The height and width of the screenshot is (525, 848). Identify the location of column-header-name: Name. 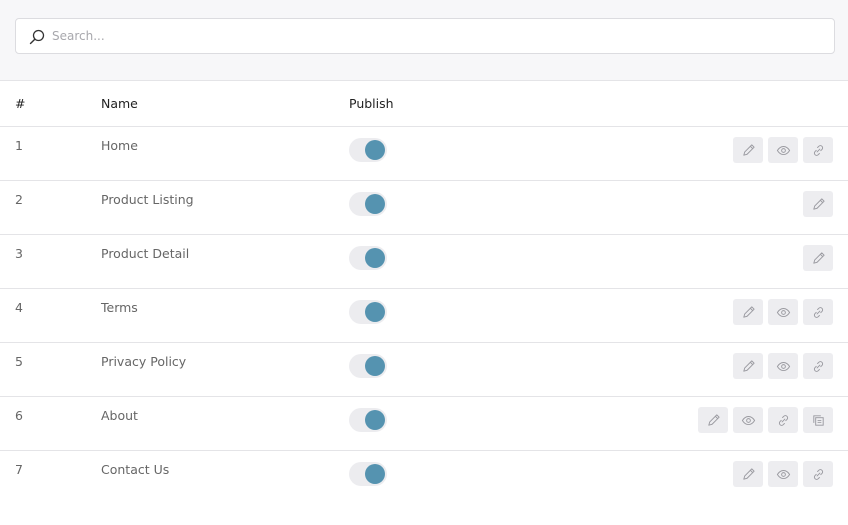
(119, 103).